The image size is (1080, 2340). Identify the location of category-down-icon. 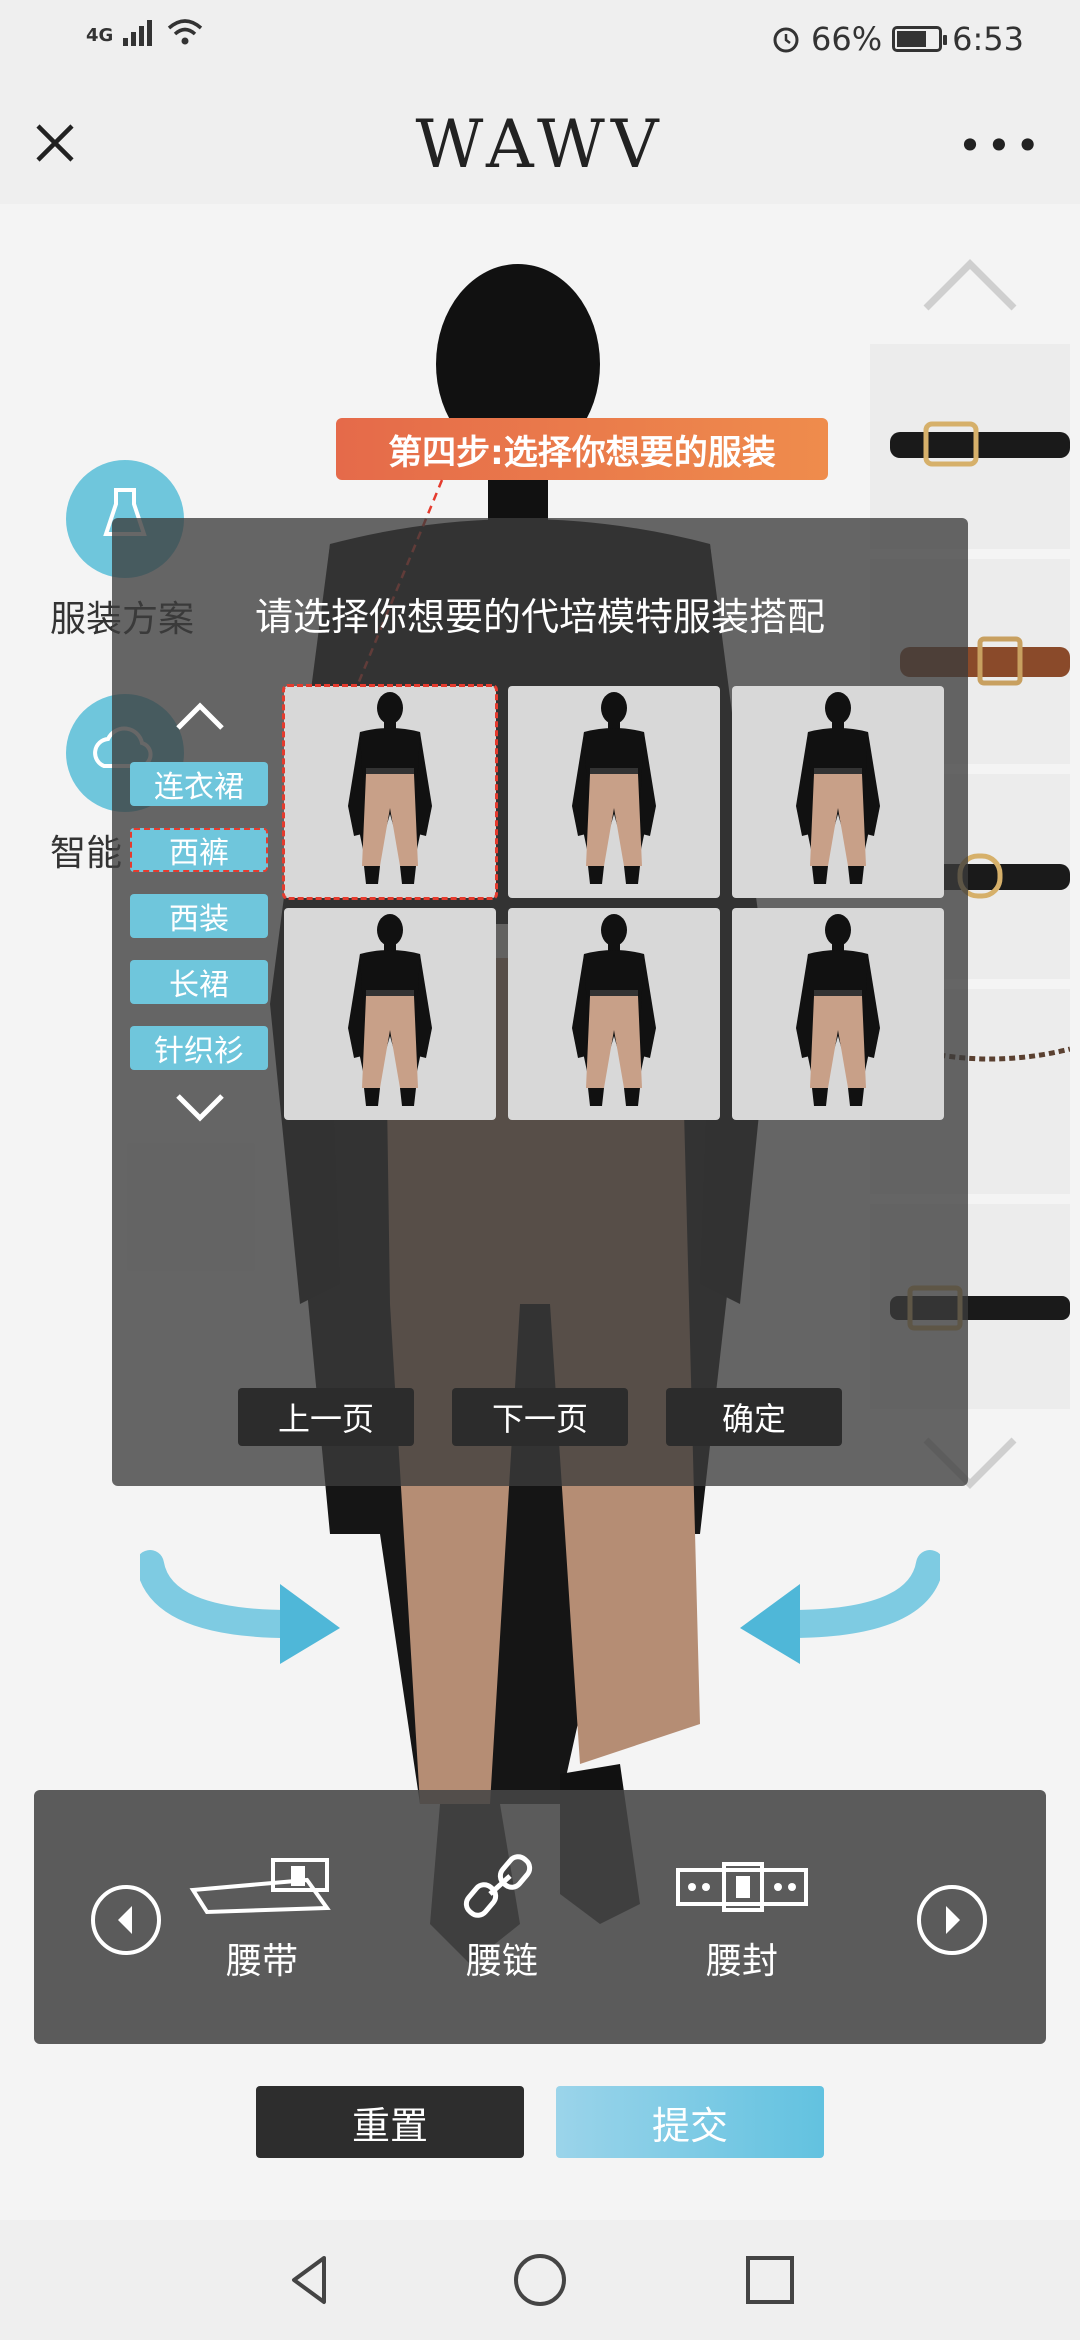
(200, 1108).